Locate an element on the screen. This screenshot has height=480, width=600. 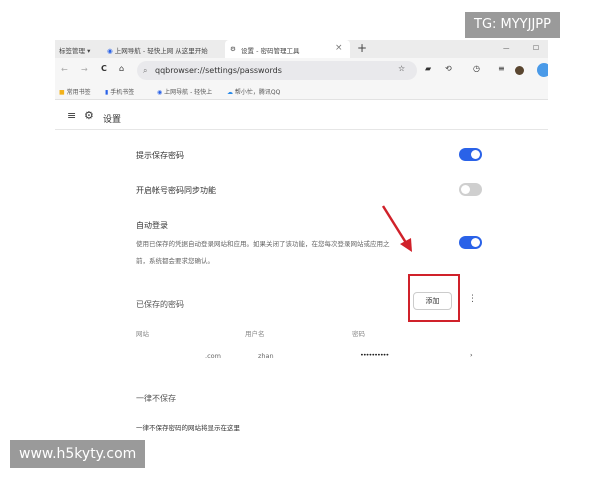
table-row: .com zhan •••••••••• › is located at coordinates (307, 357).